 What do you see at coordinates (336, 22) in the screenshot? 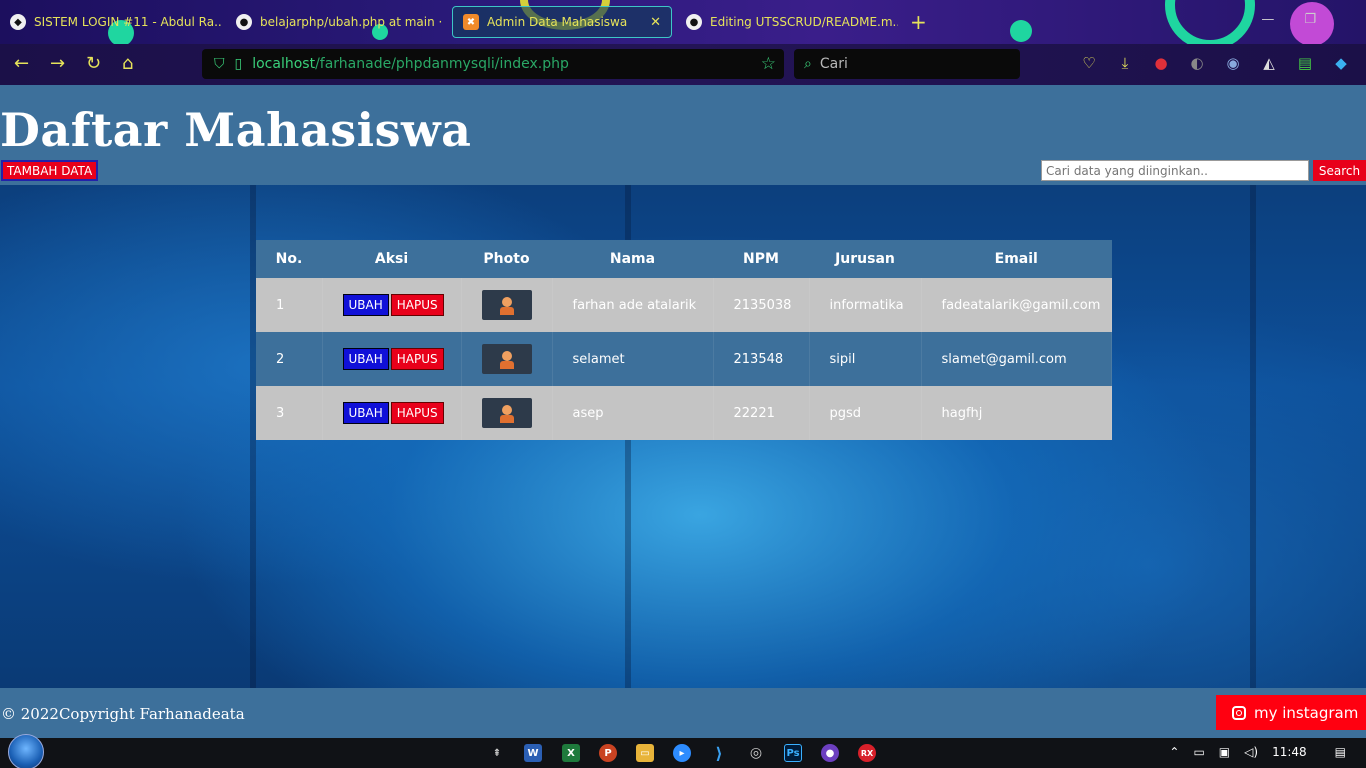
I see `tab-github-ubah: ● belajarphp/ubah.php at main · ✕` at bounding box center [336, 22].